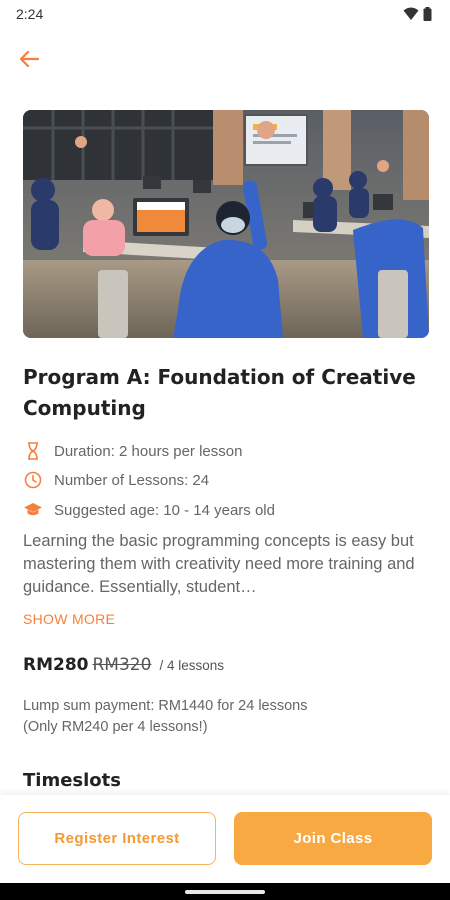 This screenshot has width=450, height=900. I want to click on bottom-action-bar: Register Interest Join Class, so click(225, 839).